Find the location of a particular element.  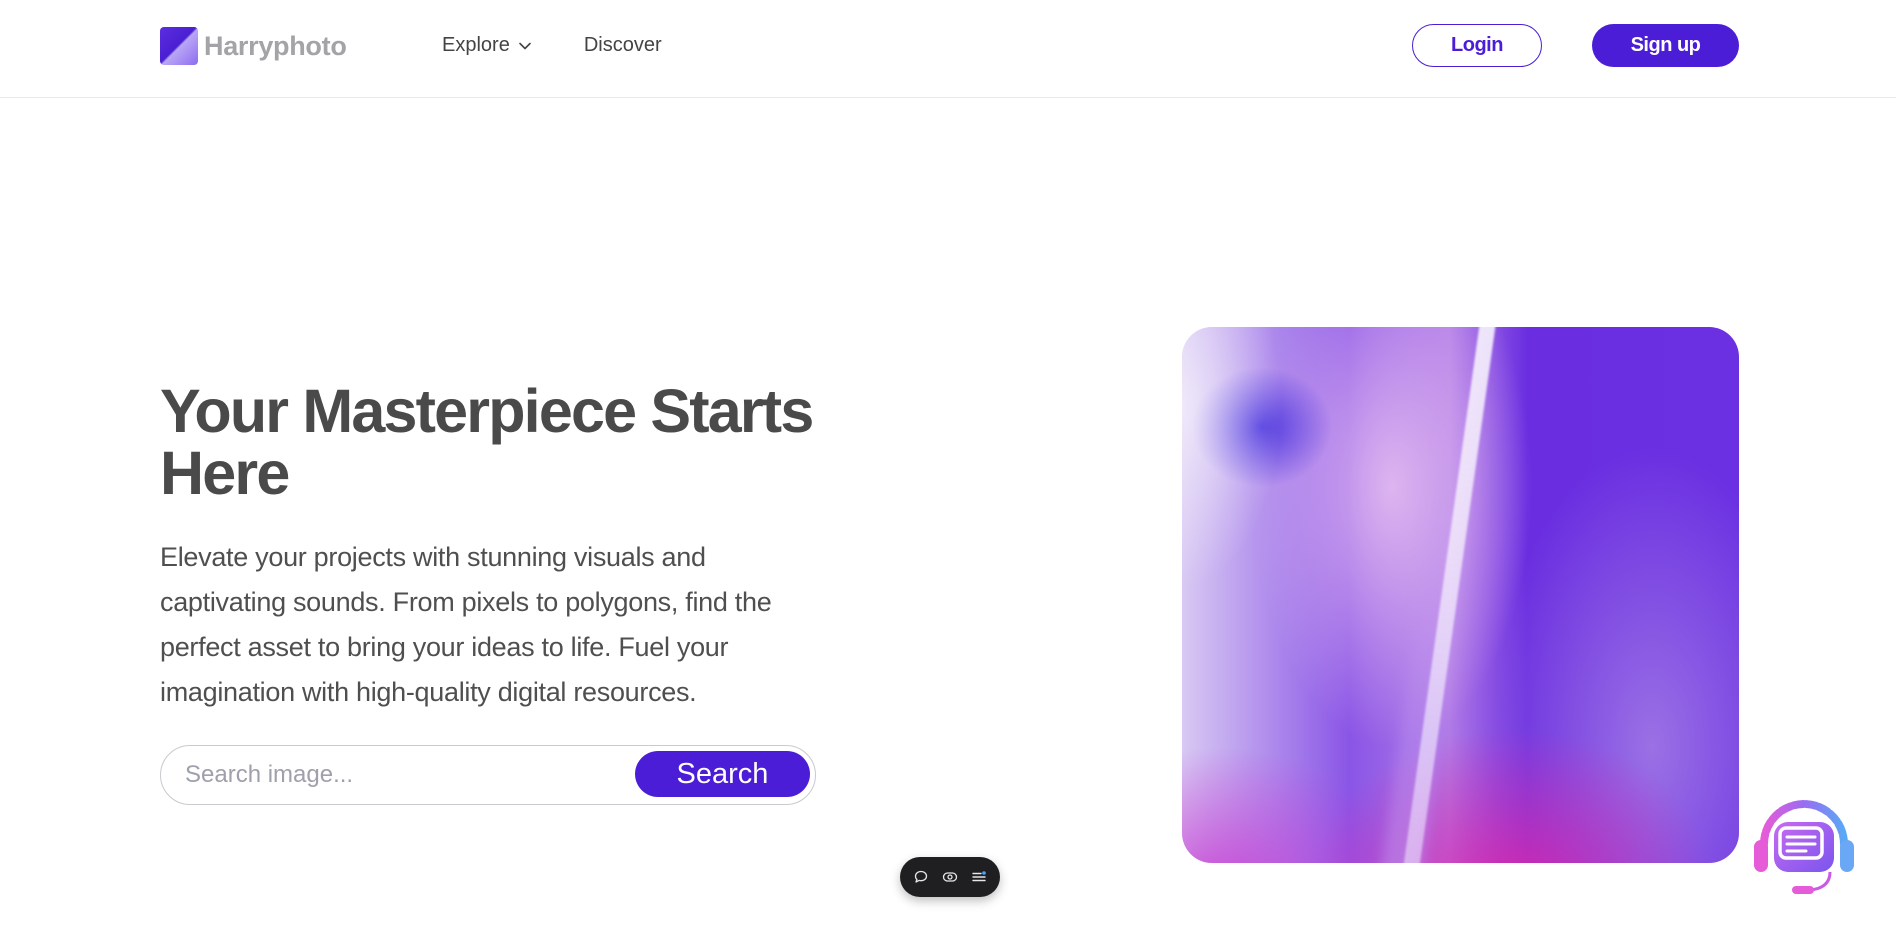

nav-item-discover: Discover is located at coordinates (623, 45).